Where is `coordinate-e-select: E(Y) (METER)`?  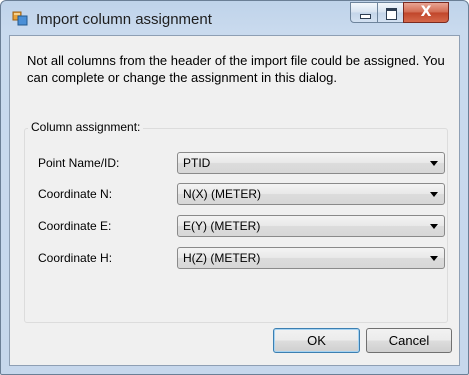
coordinate-e-select: E(Y) (METER) is located at coordinates (311, 226).